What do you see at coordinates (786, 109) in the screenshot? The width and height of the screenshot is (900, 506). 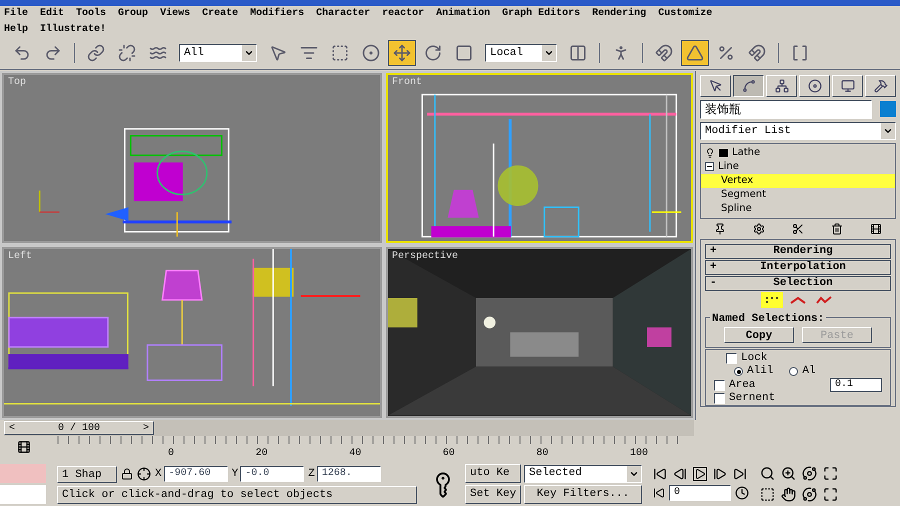 I see `object-name-field: 装饰瓶` at bounding box center [786, 109].